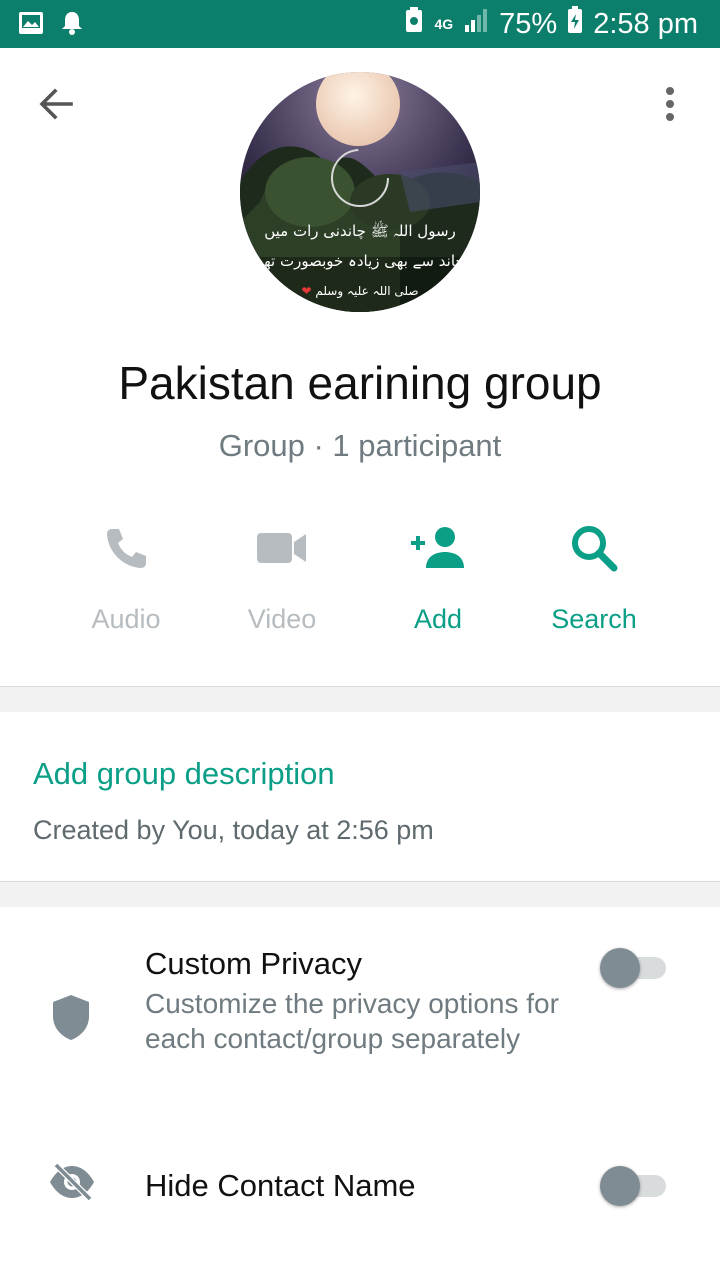 The width and height of the screenshot is (720, 1280). What do you see at coordinates (360, 291) in the screenshot?
I see `avatar-caption-line3: ❤ صلی اللہ علیہ وسلم` at bounding box center [360, 291].